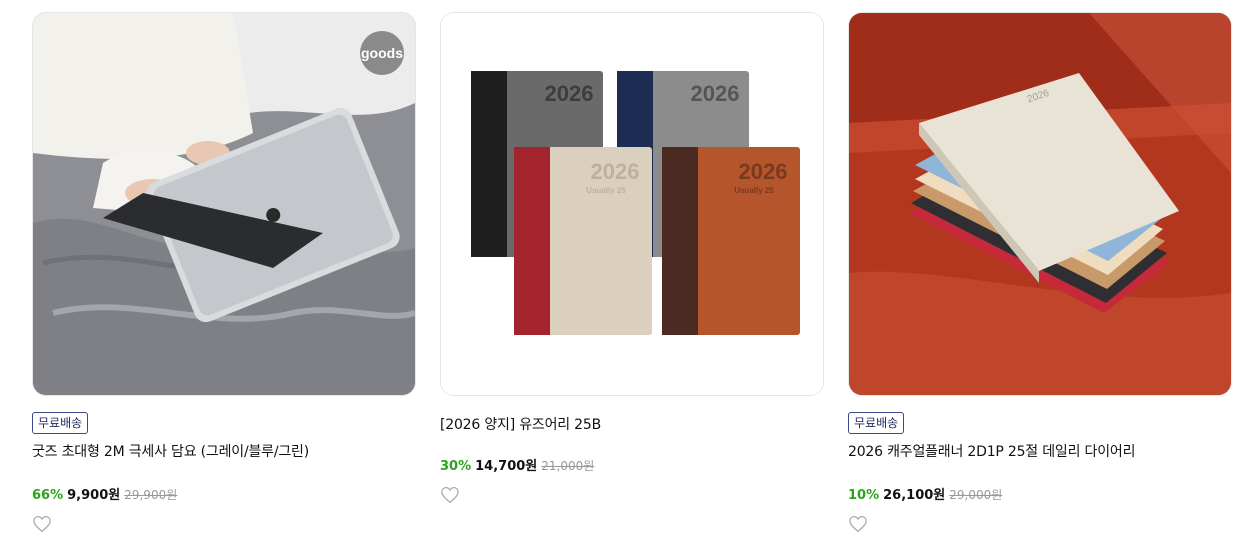 The image size is (1241, 545). What do you see at coordinates (1040, 451) in the screenshot?
I see `product-title: 2026 캐주얼플래너 2D1P 25절 데일리 다이어리` at bounding box center [1040, 451].